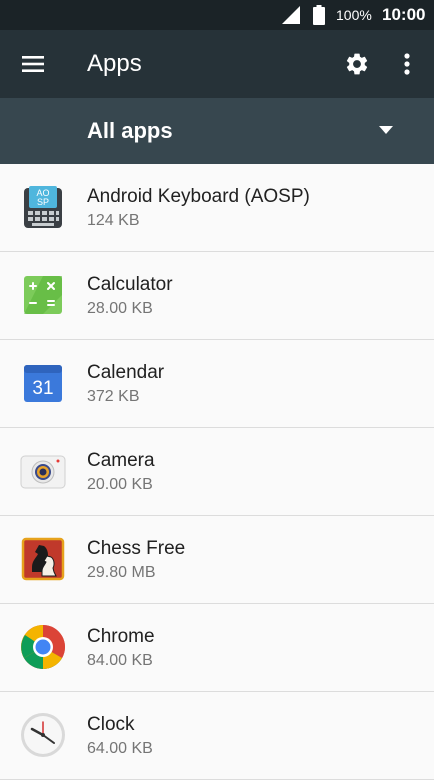 This screenshot has height=780, width=434. I want to click on app-name: Calculator, so click(130, 284).